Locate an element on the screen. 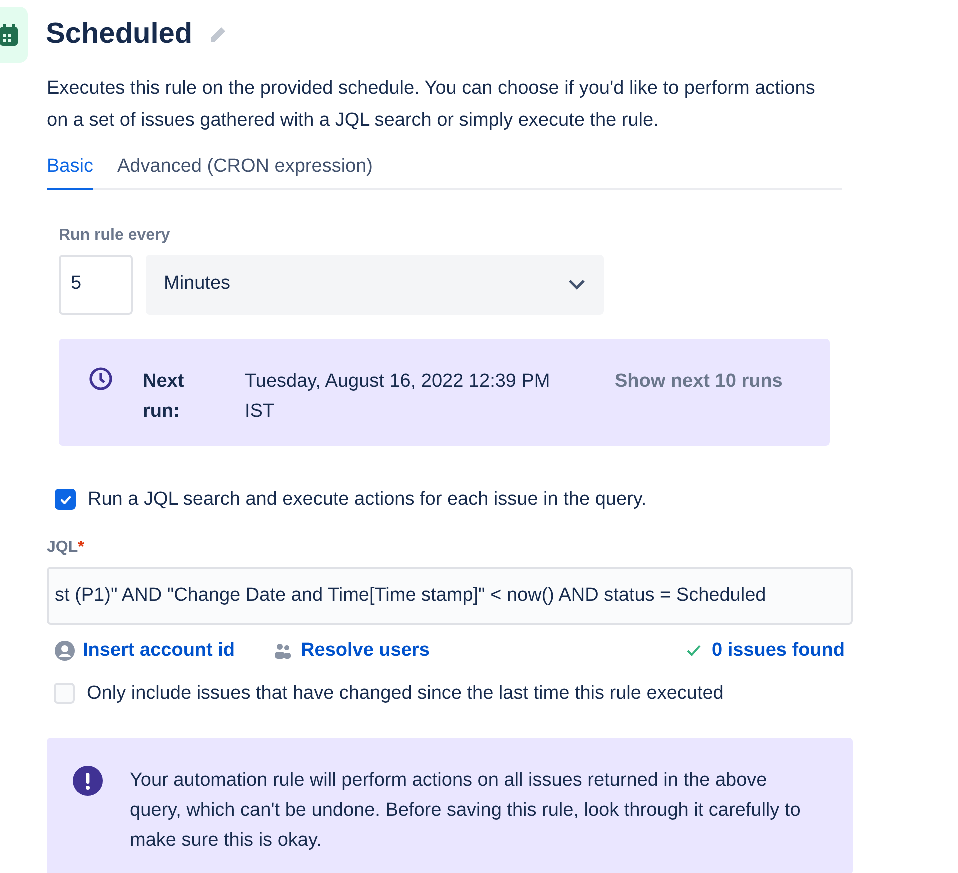 This screenshot has height=873, width=958. users-icon is located at coordinates (283, 651).